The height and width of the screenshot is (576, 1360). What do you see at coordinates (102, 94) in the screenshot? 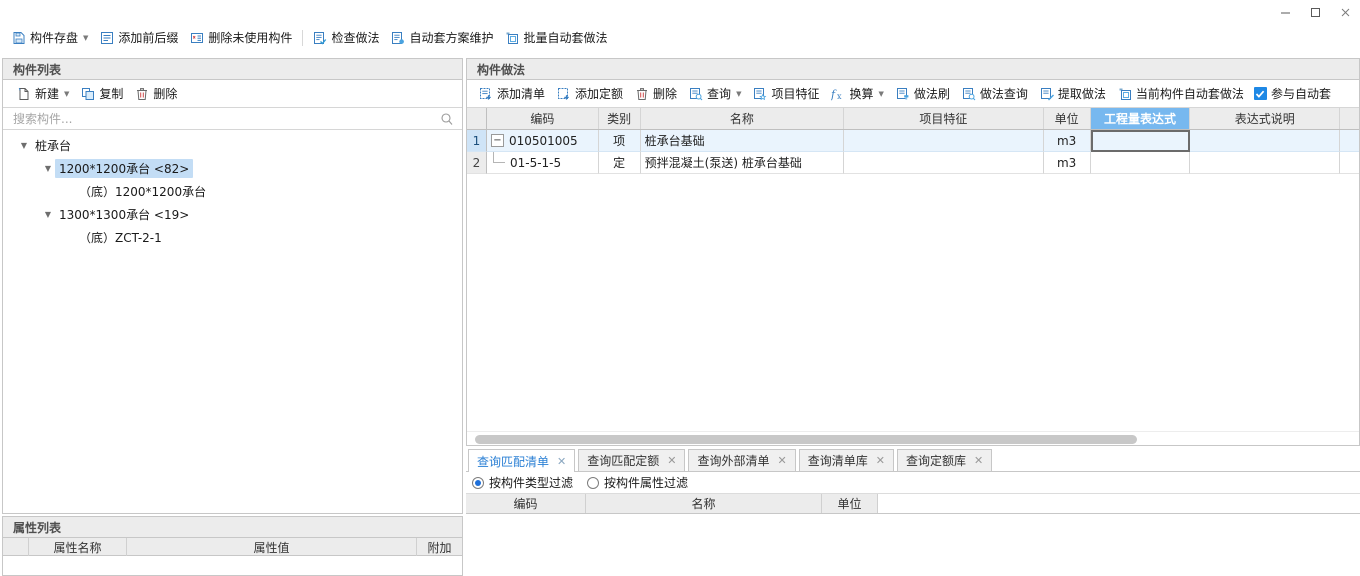
I see `copy-component-button: 复制` at bounding box center [102, 94].